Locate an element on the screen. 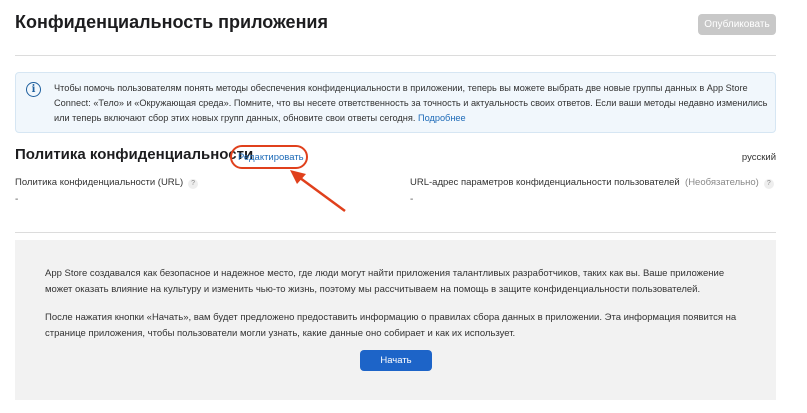  optional-label: (Необязательно) is located at coordinates (722, 182).